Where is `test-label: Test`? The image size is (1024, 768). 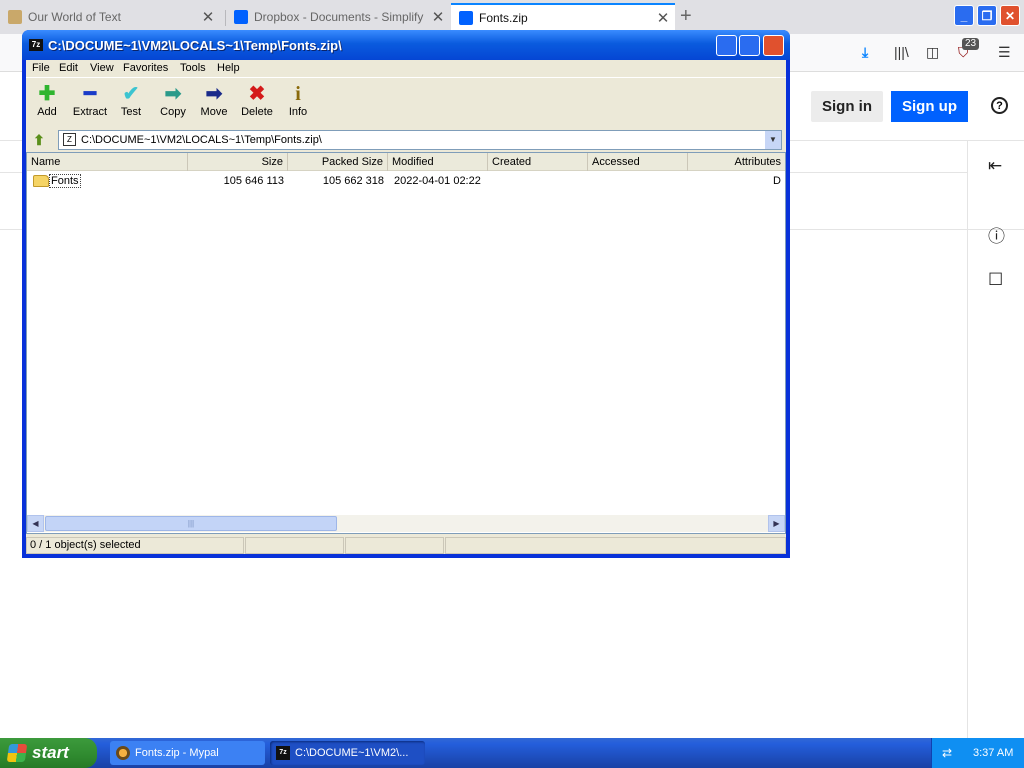 test-label: Test is located at coordinates (131, 112).